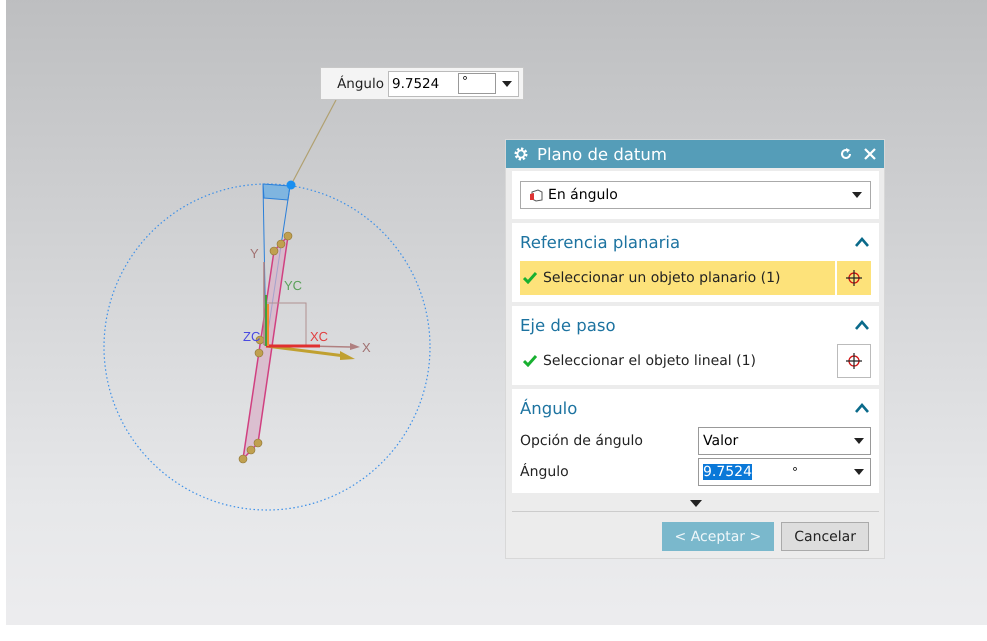  What do you see at coordinates (319, 336) in the screenshot?
I see `axis-label: XC` at bounding box center [319, 336].